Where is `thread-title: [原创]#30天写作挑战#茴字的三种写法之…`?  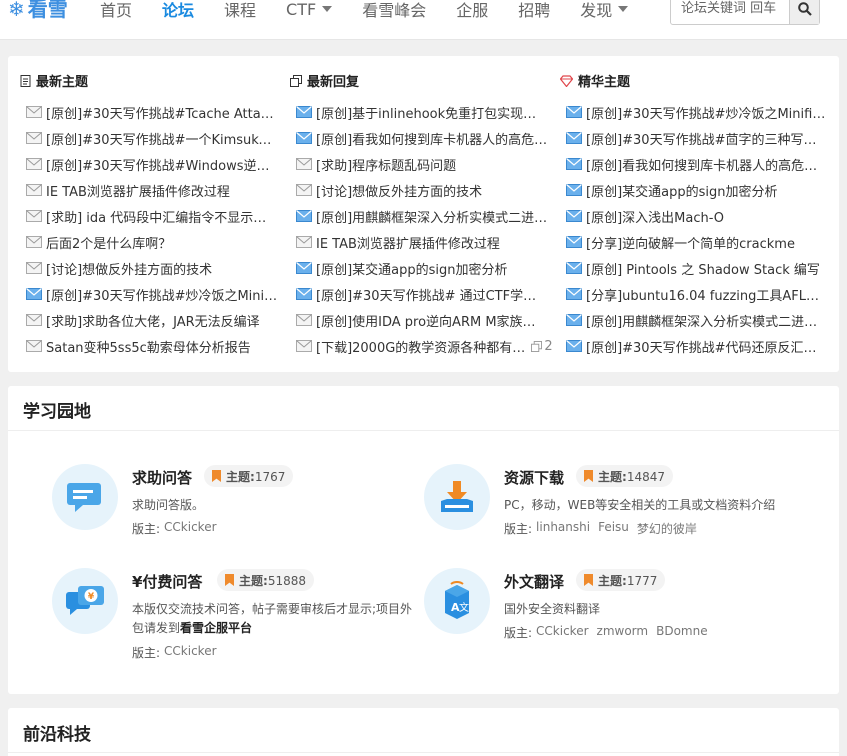
thread-title: [原创]#30天写作挑战#茴字的三种写法之… is located at coordinates (706, 138).